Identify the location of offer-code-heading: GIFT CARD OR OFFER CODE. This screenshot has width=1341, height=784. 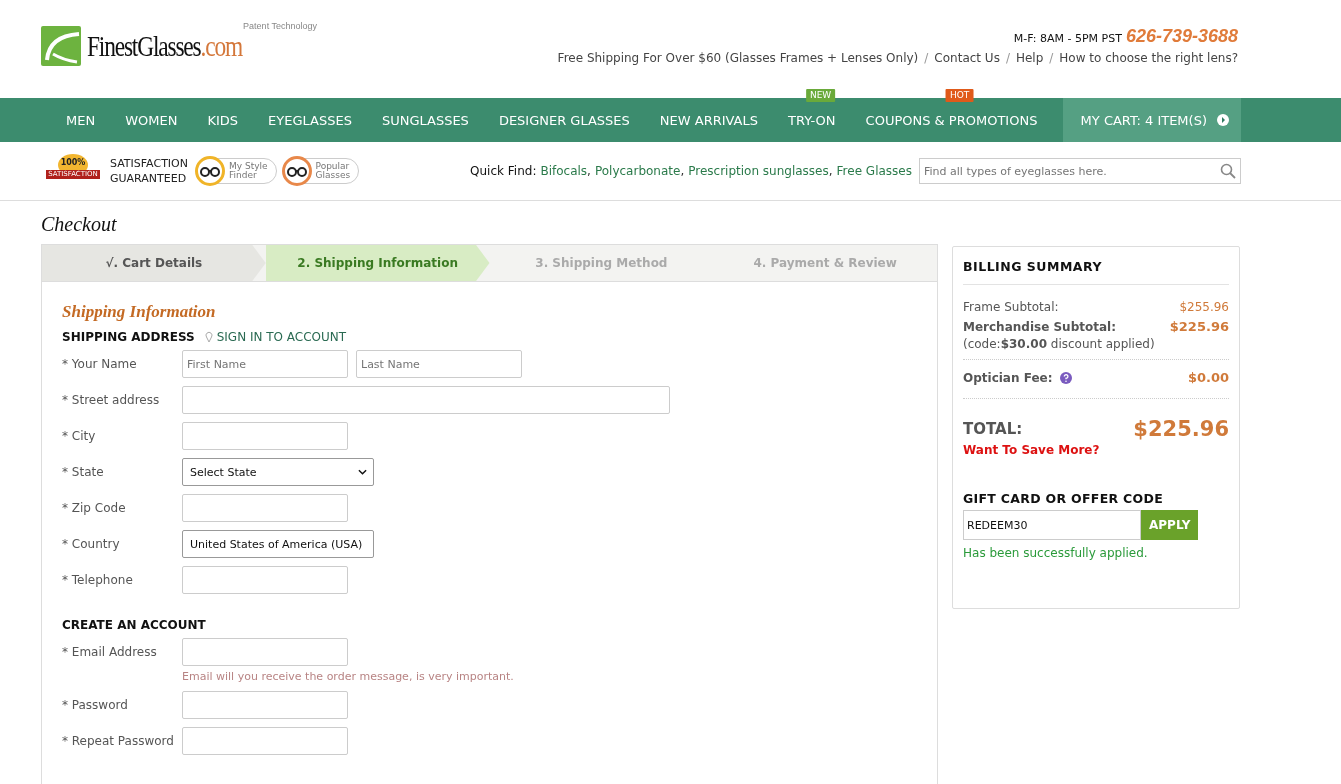
(1063, 498).